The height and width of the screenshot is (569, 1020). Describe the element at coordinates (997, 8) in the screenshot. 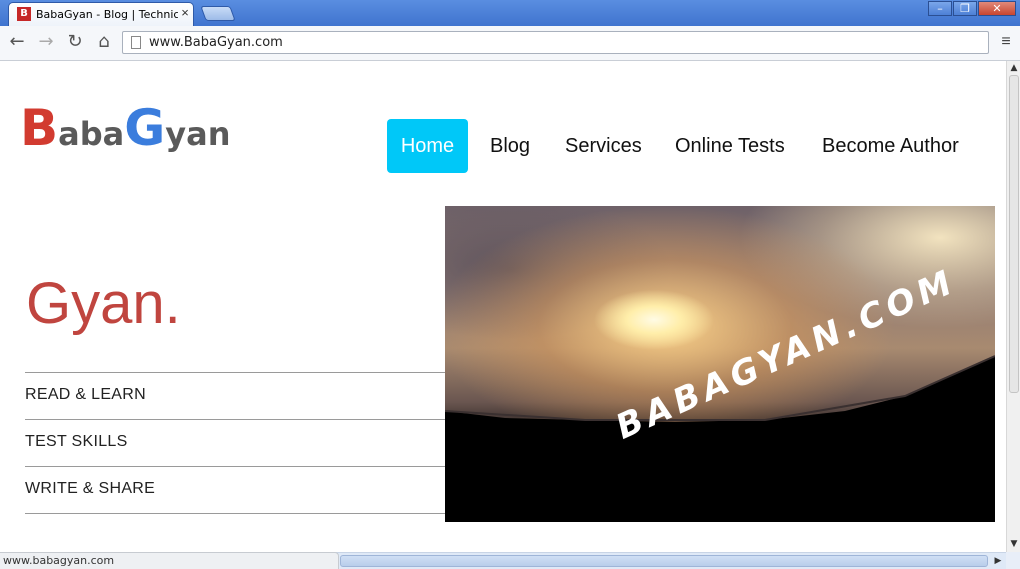

I see `close-window-button: ✕` at that location.